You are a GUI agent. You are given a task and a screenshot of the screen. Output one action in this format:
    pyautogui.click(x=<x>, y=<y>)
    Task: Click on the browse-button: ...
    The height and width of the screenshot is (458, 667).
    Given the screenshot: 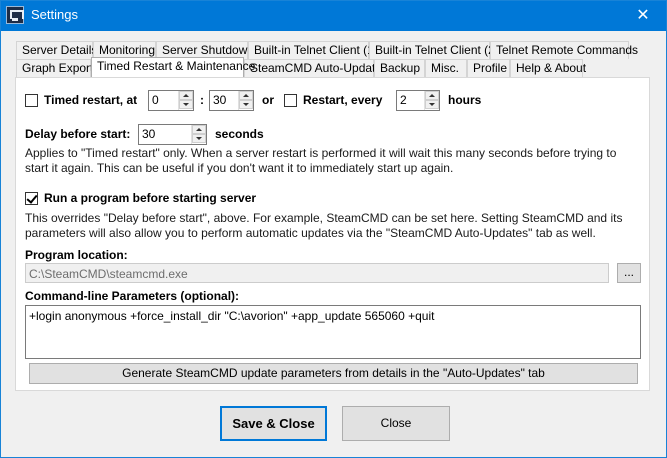 What is the action you would take?
    pyautogui.click(x=629, y=273)
    